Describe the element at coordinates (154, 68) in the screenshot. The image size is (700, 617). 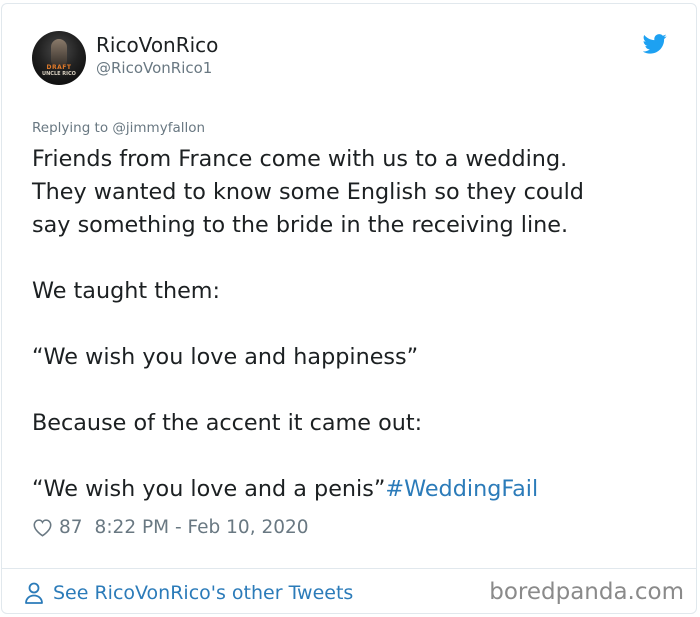
I see `user-handle: @RicoVonRico1` at that location.